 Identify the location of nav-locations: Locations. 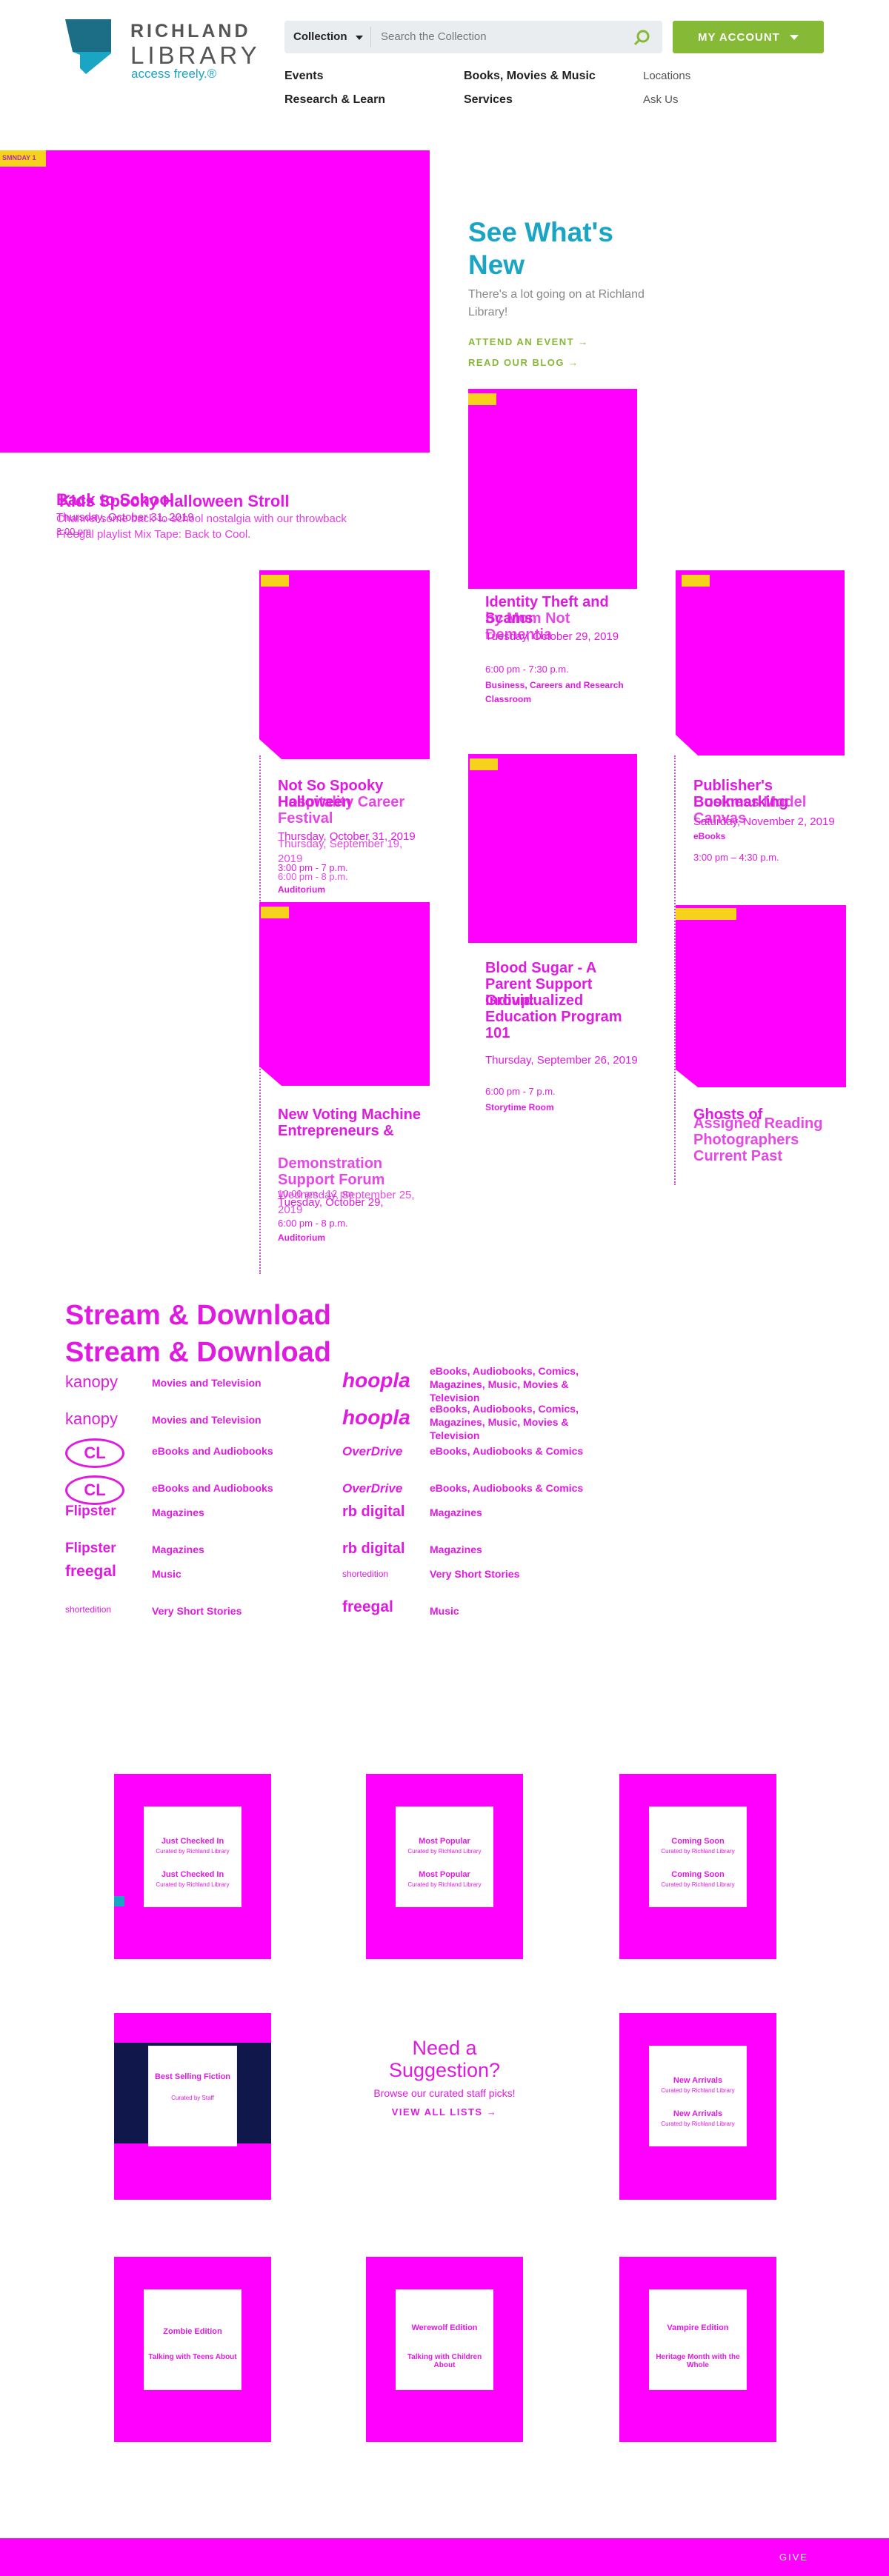
(666, 76).